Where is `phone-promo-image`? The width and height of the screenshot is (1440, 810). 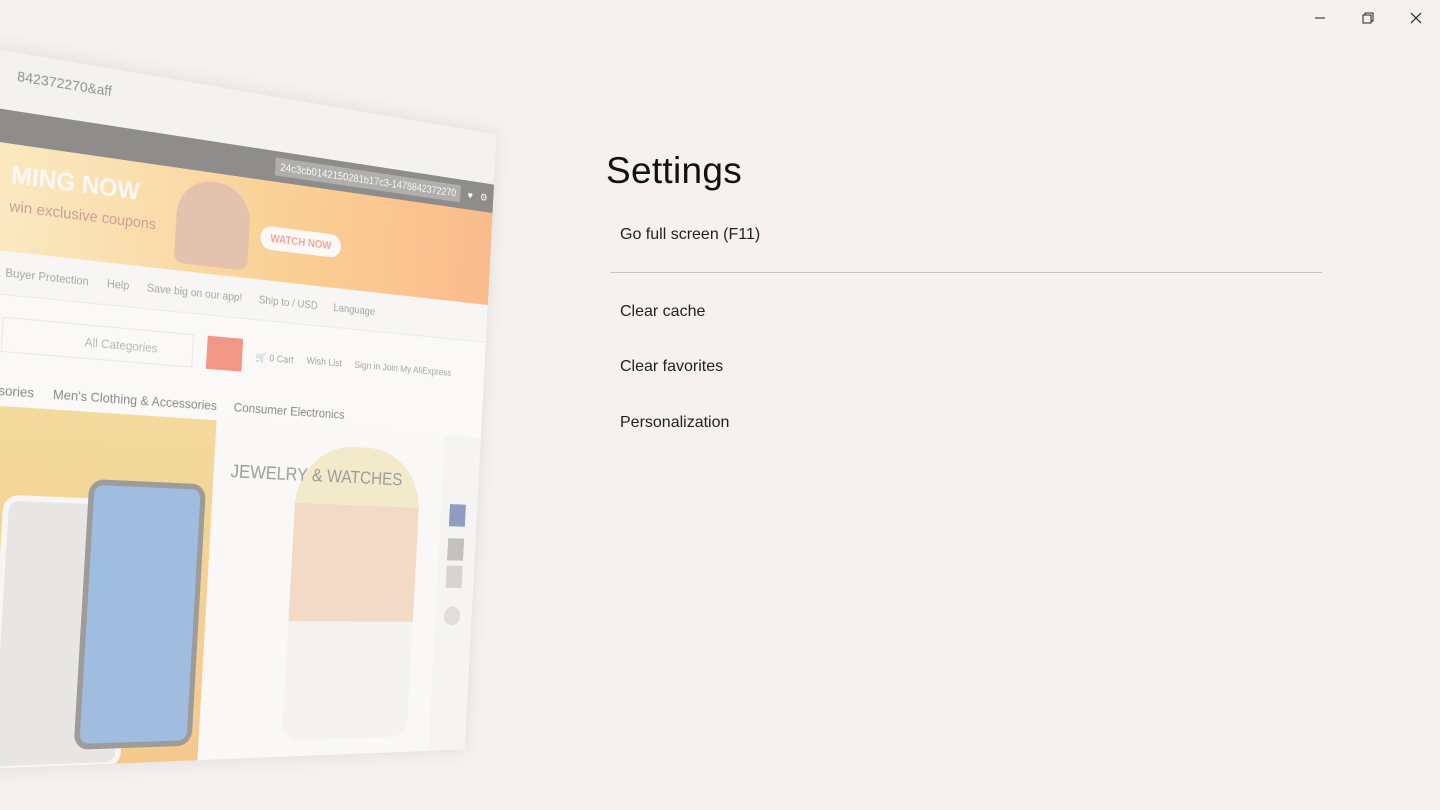
phone-promo-image is located at coordinates (108, 587).